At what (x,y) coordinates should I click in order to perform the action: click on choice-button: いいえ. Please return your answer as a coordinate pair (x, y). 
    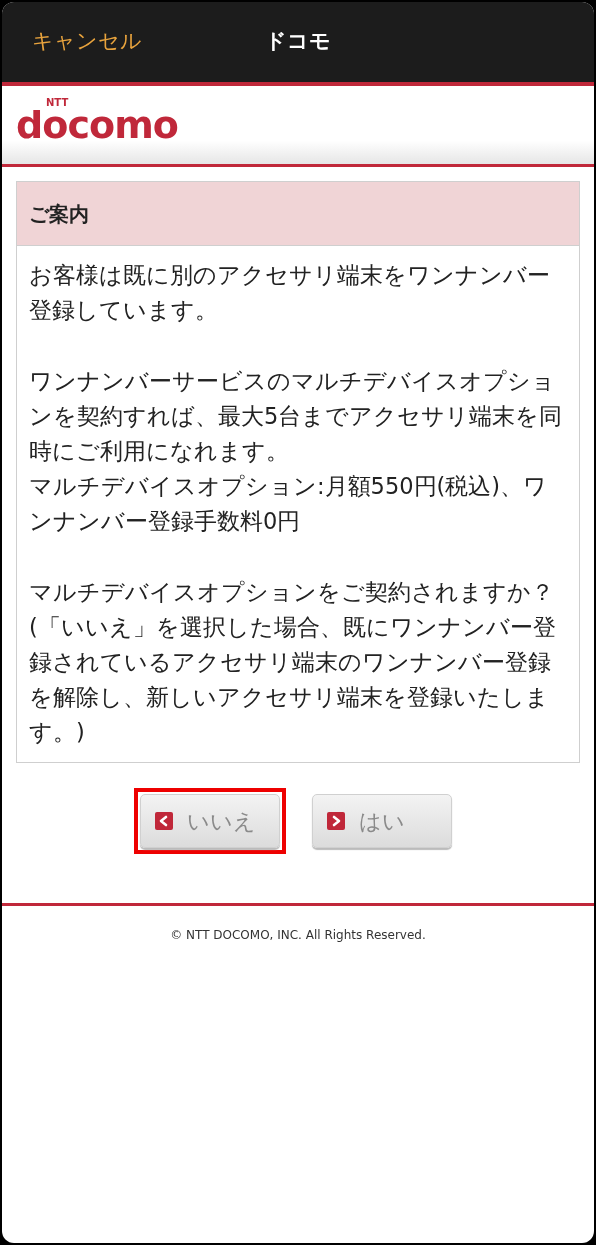
    Looking at the image, I should click on (210, 821).